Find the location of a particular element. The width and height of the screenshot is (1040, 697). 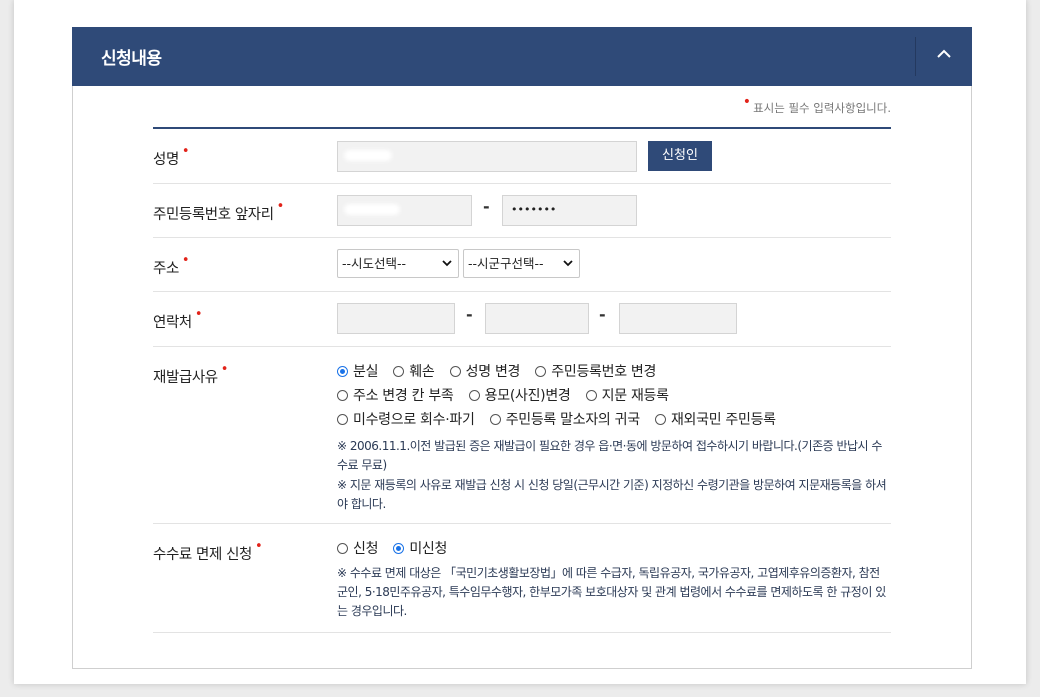

reason-option-fingerprint: 지문 재등록 is located at coordinates (627, 395).